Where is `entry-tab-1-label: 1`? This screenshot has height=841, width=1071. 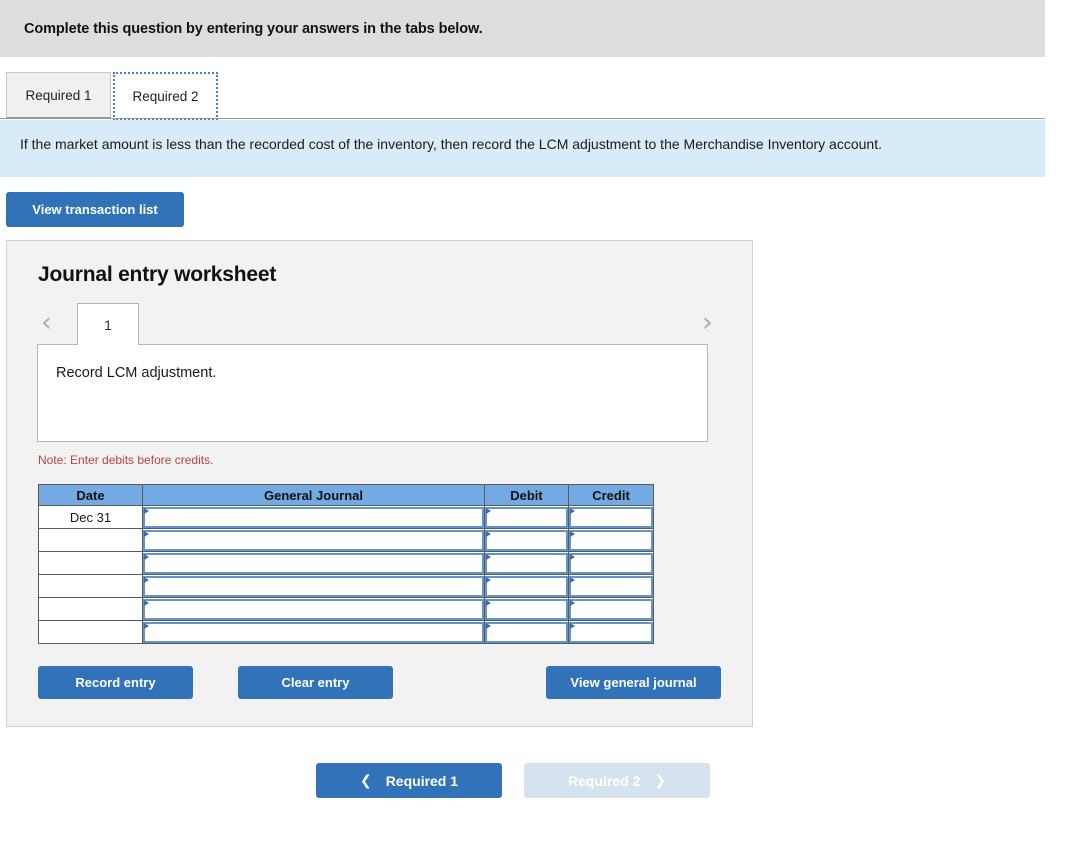 entry-tab-1-label: 1 is located at coordinates (108, 324).